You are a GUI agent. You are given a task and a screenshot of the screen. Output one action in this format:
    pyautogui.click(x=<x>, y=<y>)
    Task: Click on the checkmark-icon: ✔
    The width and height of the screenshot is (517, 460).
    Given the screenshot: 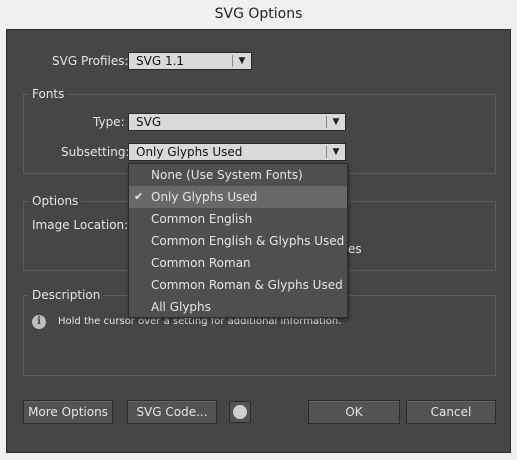 What is the action you would take?
    pyautogui.click(x=139, y=196)
    